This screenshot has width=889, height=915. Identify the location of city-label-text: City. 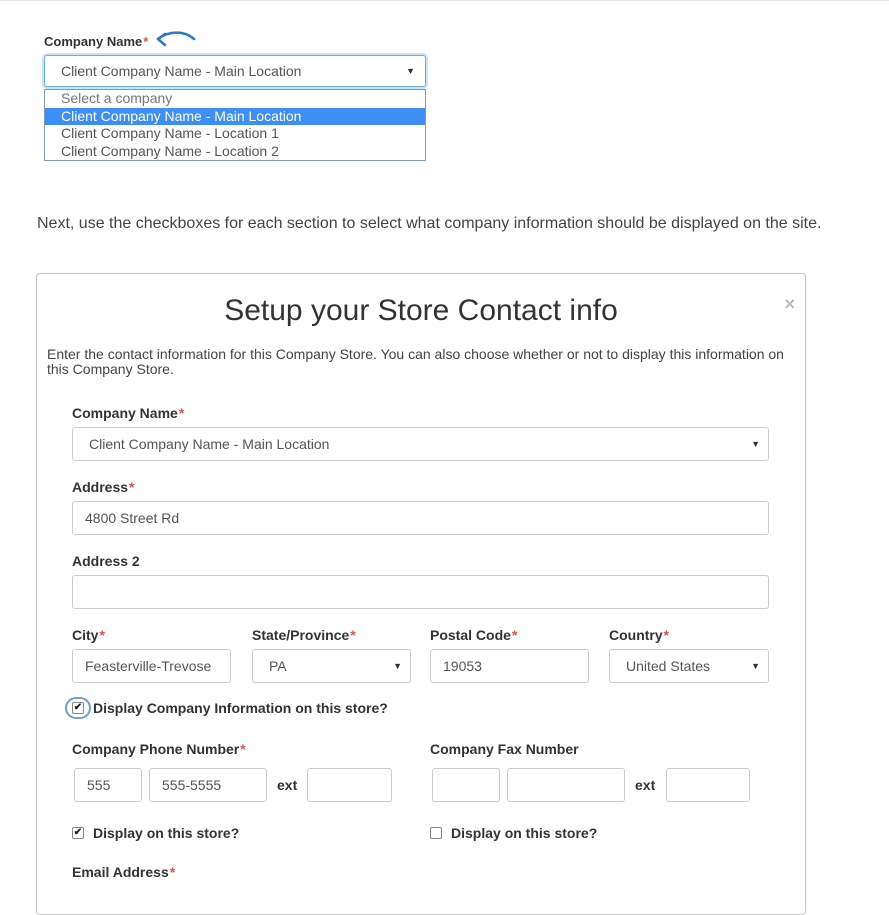
(85, 635).